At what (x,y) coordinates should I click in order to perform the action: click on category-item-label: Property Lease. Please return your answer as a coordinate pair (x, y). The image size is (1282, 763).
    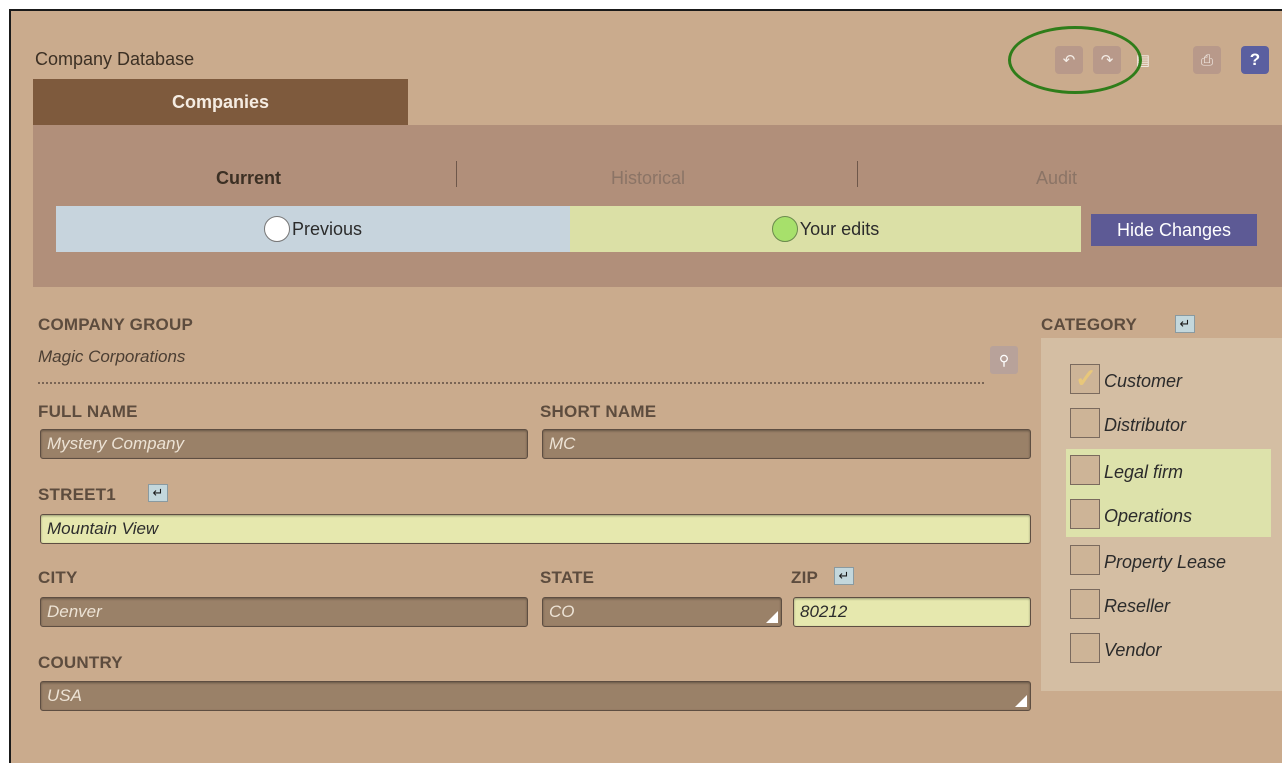
    Looking at the image, I should click on (1165, 562).